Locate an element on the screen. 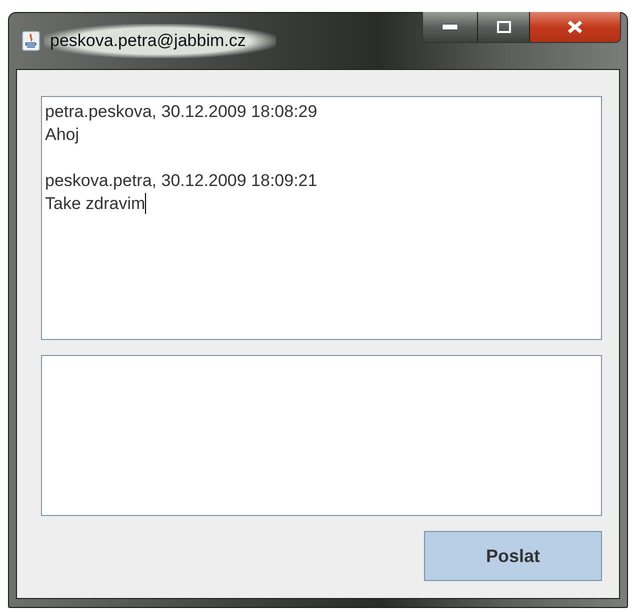  maximize-button is located at coordinates (504, 27).